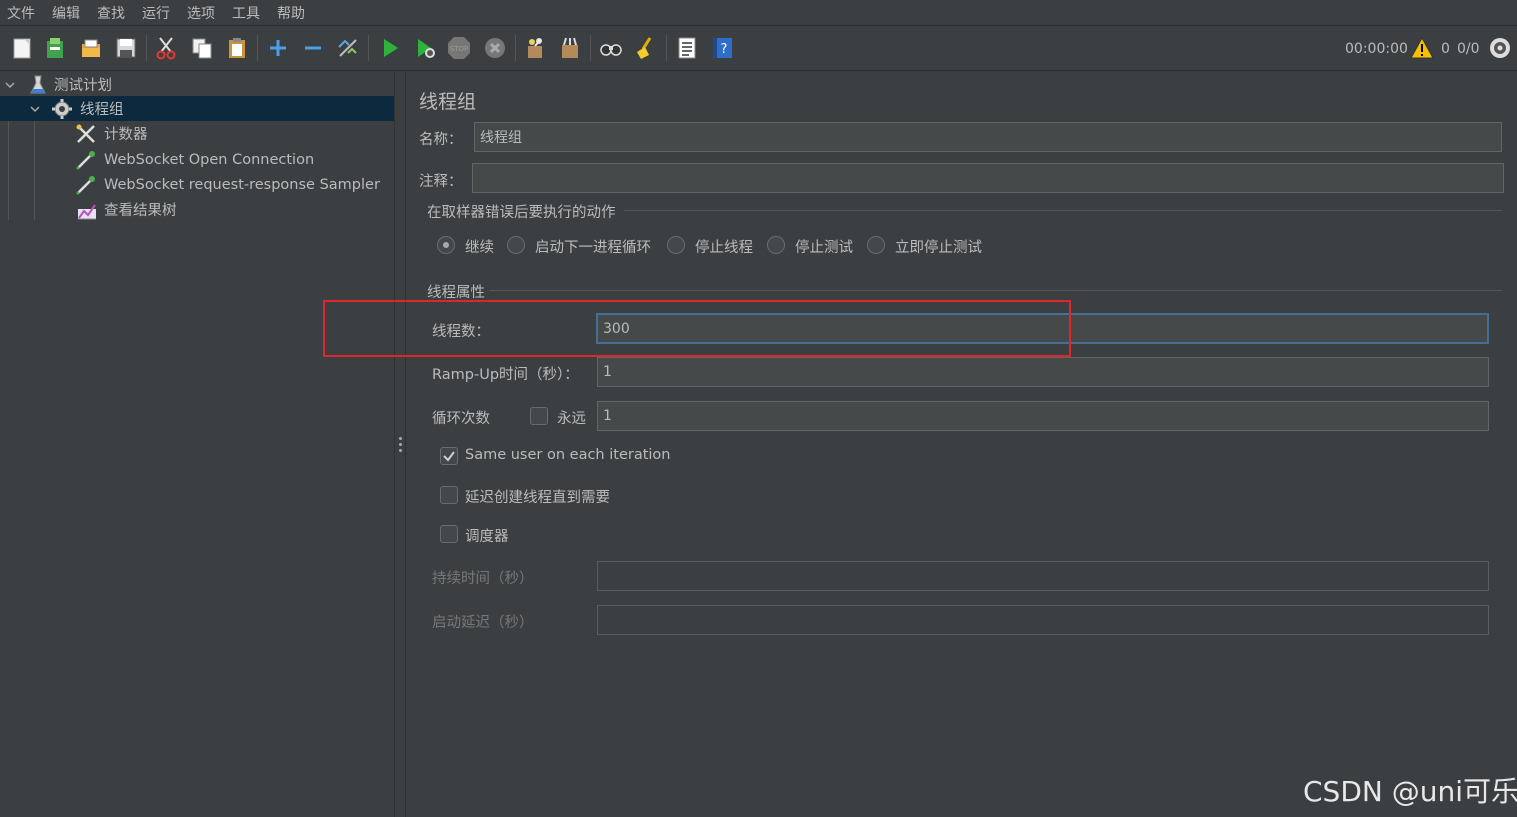  I want to click on delay-thread-creation-label: 延迟创建线程直到需要, so click(537, 498).